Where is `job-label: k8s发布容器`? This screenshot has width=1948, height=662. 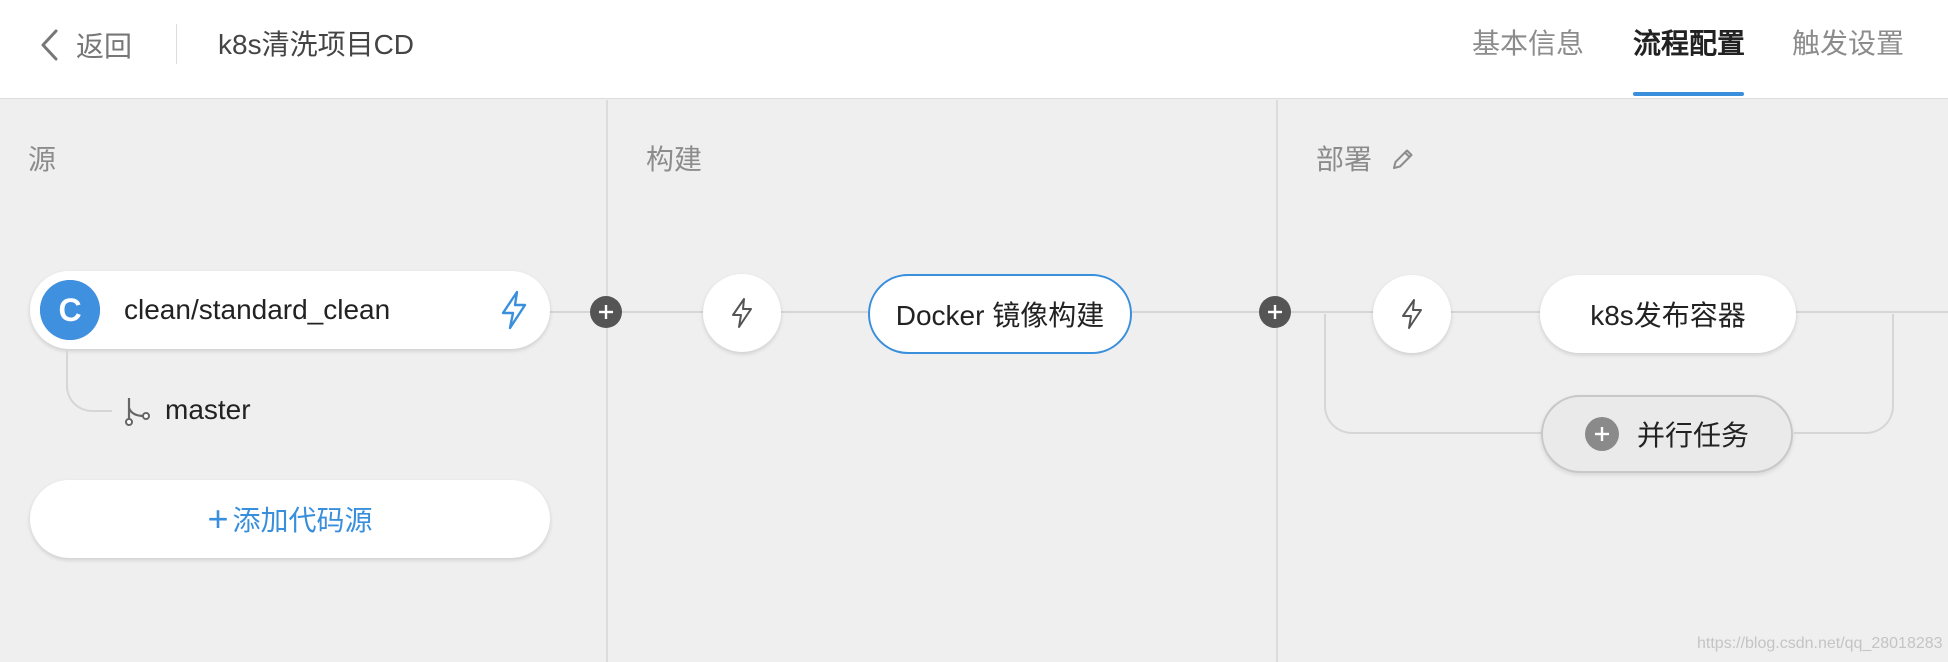 job-label: k8s发布容器 is located at coordinates (1668, 315).